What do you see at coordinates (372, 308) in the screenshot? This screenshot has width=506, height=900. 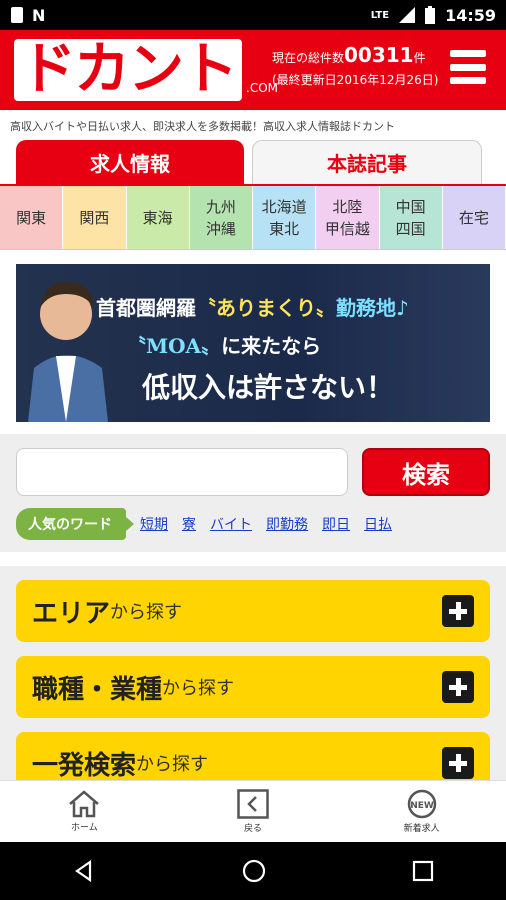 I see `banner-l1c: 勤務地♪` at bounding box center [372, 308].